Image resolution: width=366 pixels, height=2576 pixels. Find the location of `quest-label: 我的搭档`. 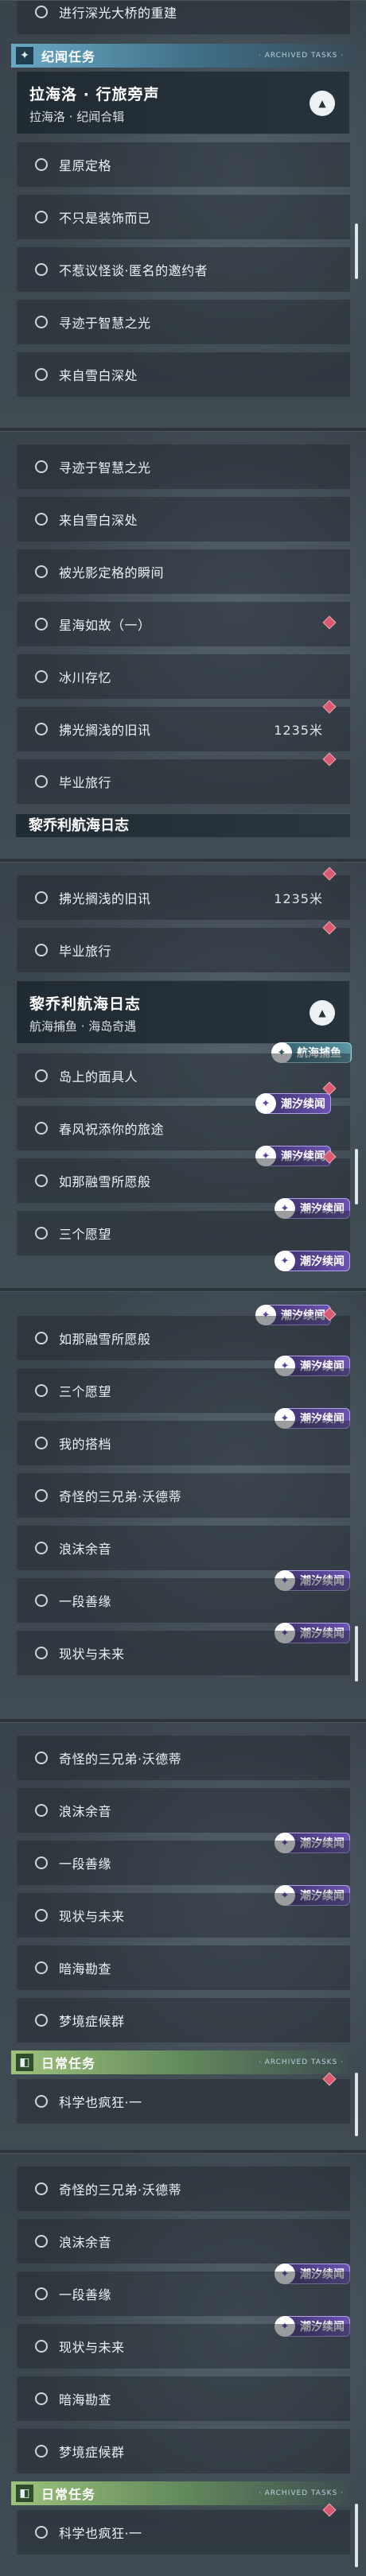

quest-label: 我的搭档 is located at coordinates (85, 1445).